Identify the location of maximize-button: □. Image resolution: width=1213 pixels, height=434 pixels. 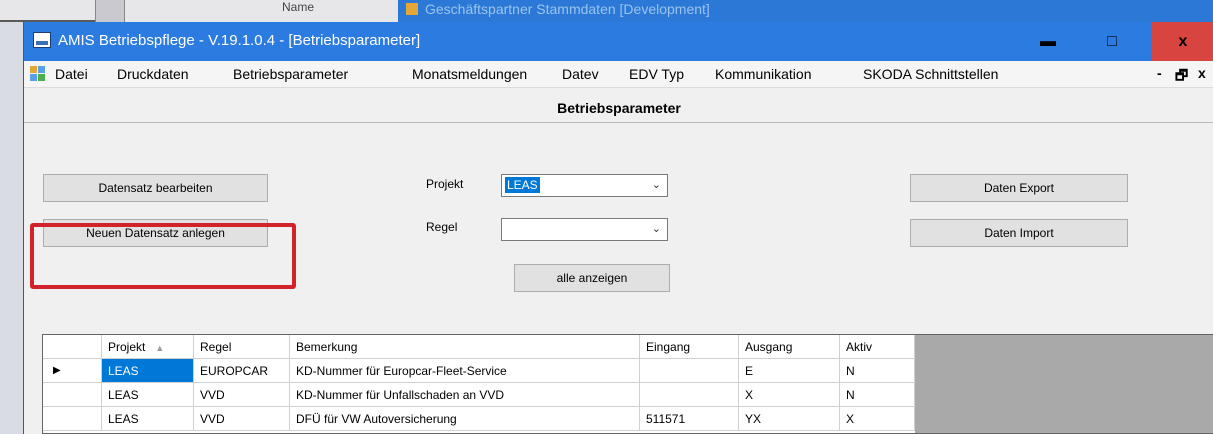
(1112, 41).